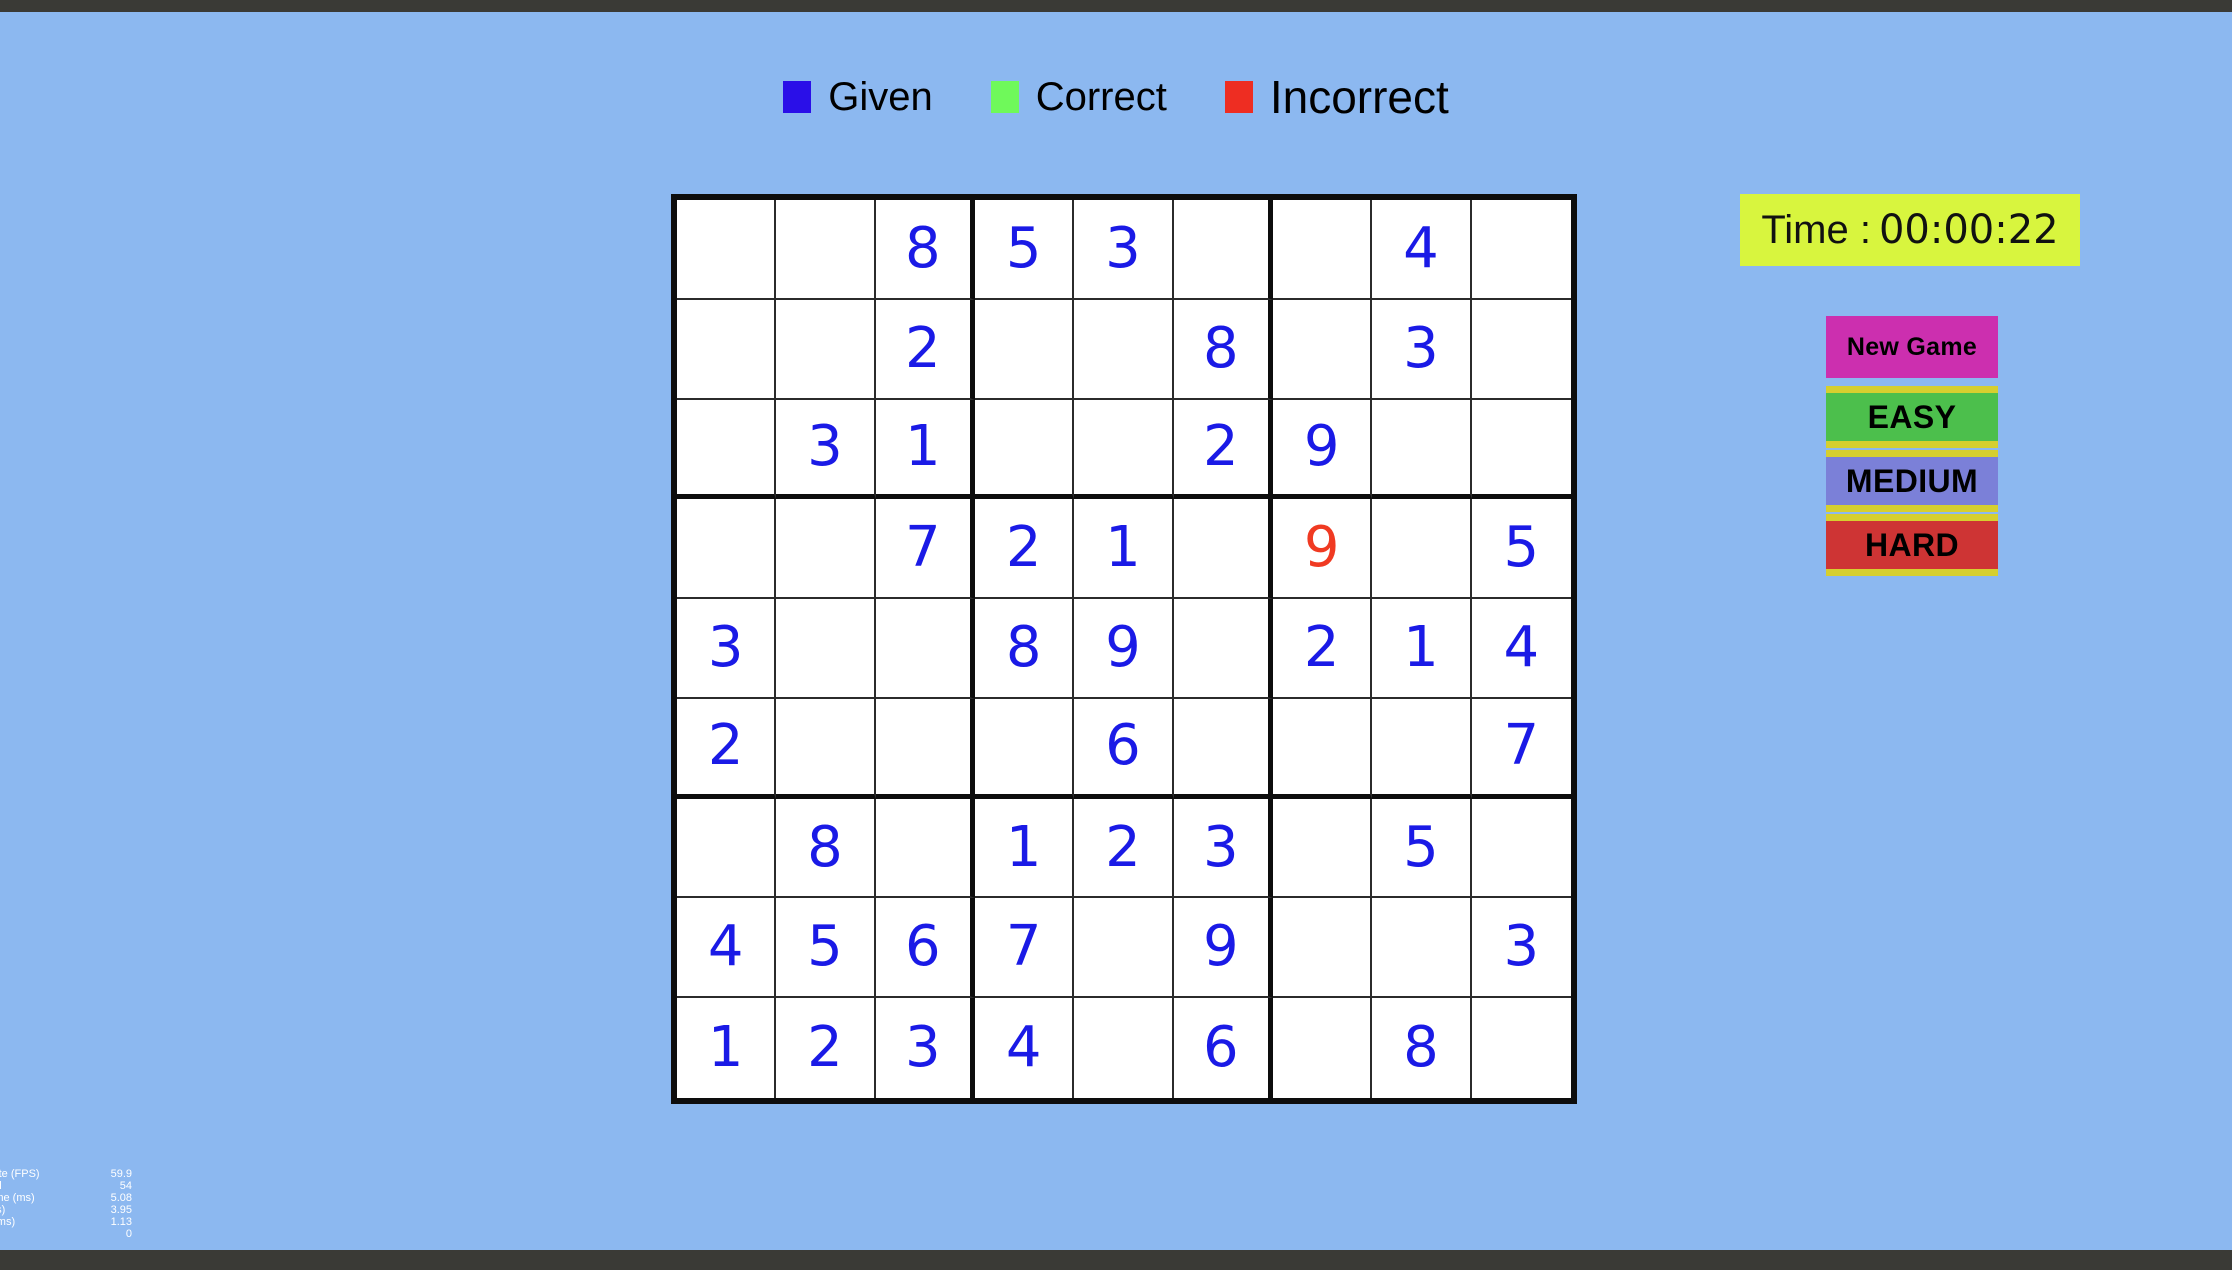  What do you see at coordinates (1910, 230) in the screenshot?
I see `timer-display: Time : 00:00:22` at bounding box center [1910, 230].